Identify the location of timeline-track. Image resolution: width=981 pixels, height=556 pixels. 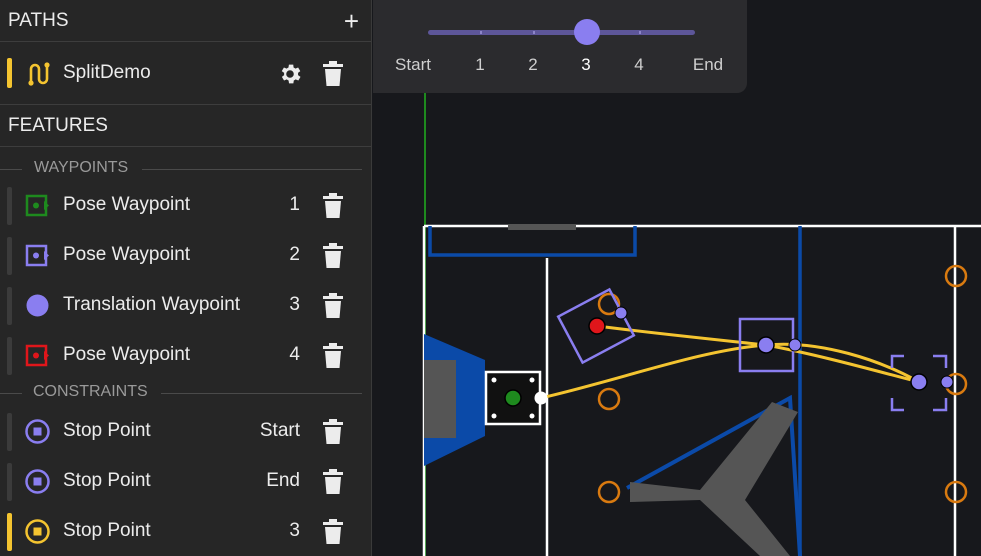
(561, 32).